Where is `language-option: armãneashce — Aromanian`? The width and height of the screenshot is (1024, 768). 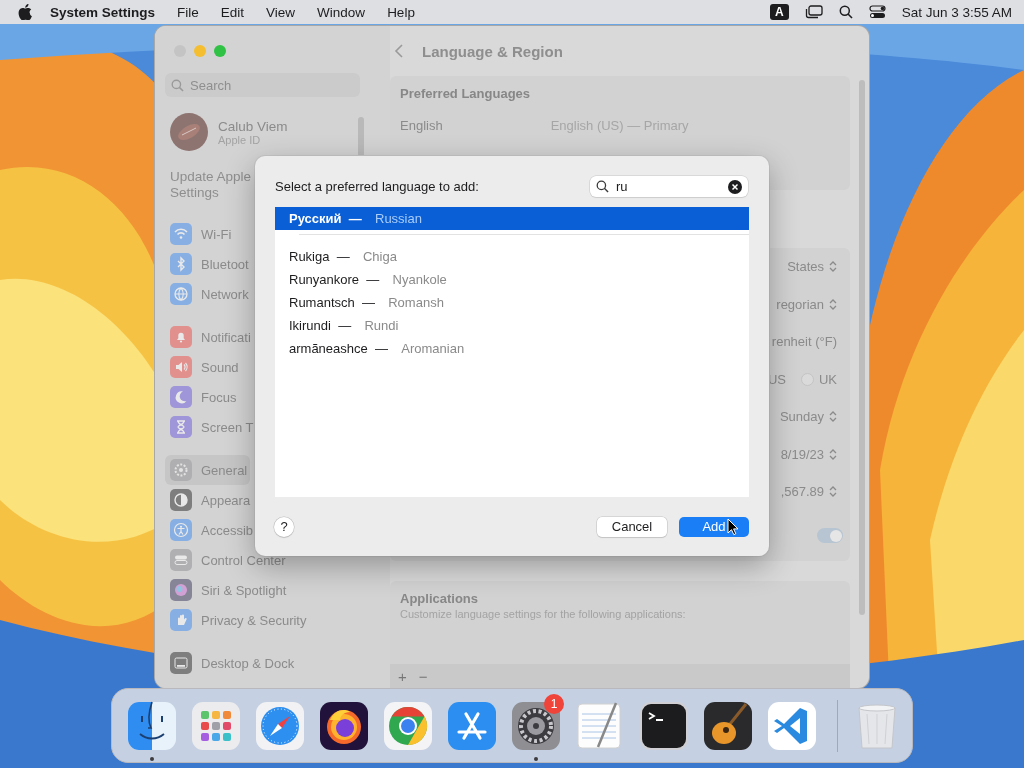 language-option: armãneashce — Aromanian is located at coordinates (512, 348).